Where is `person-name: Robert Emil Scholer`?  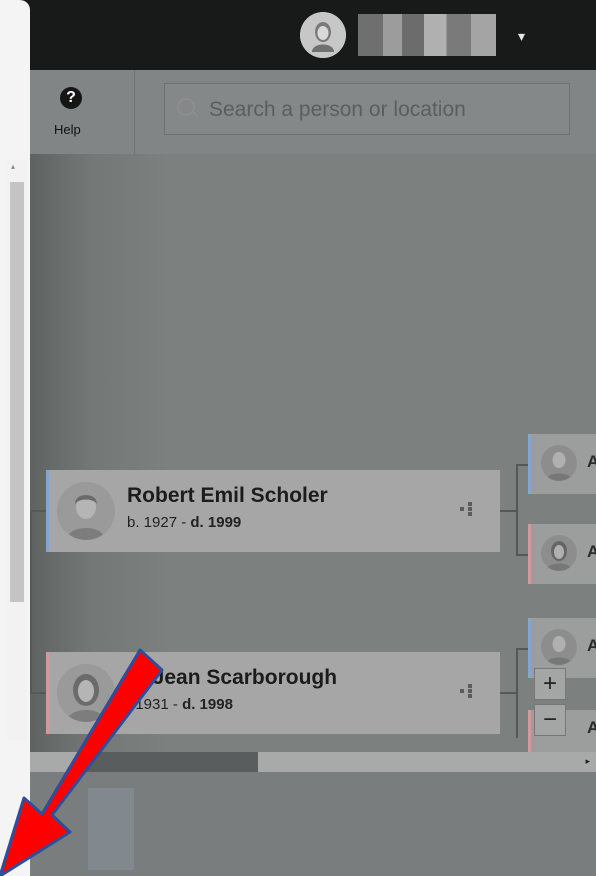 person-name: Robert Emil Scholer is located at coordinates (227, 496).